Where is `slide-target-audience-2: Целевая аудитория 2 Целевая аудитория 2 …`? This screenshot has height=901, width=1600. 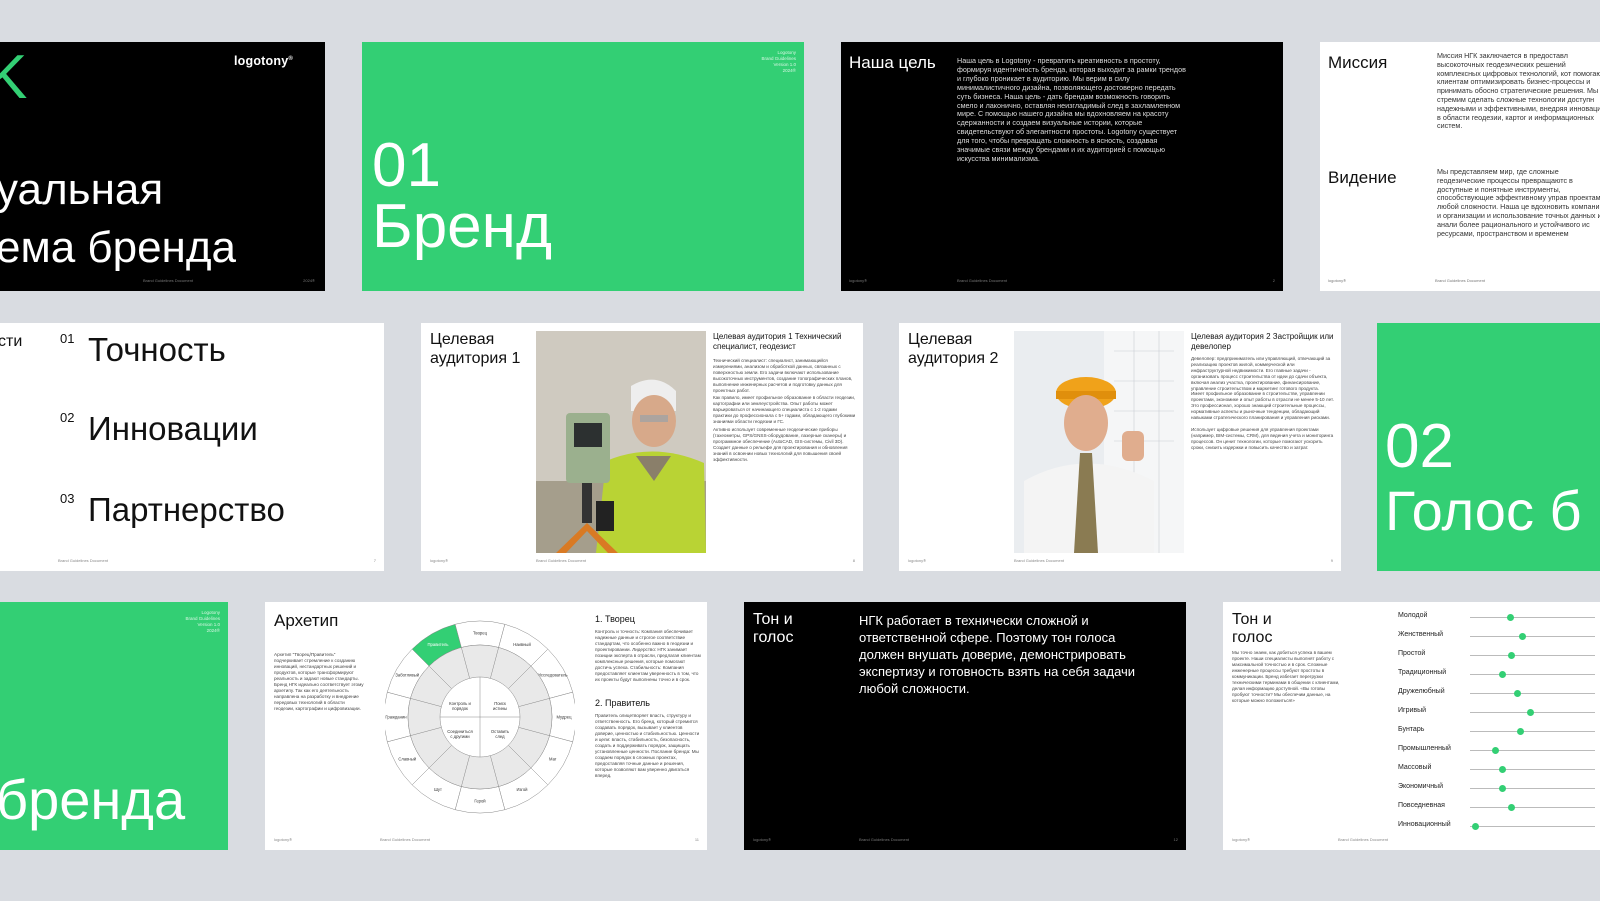 slide-target-audience-2: Целевая аудитория 2 Целевая аудитория 2 … is located at coordinates (1120, 447).